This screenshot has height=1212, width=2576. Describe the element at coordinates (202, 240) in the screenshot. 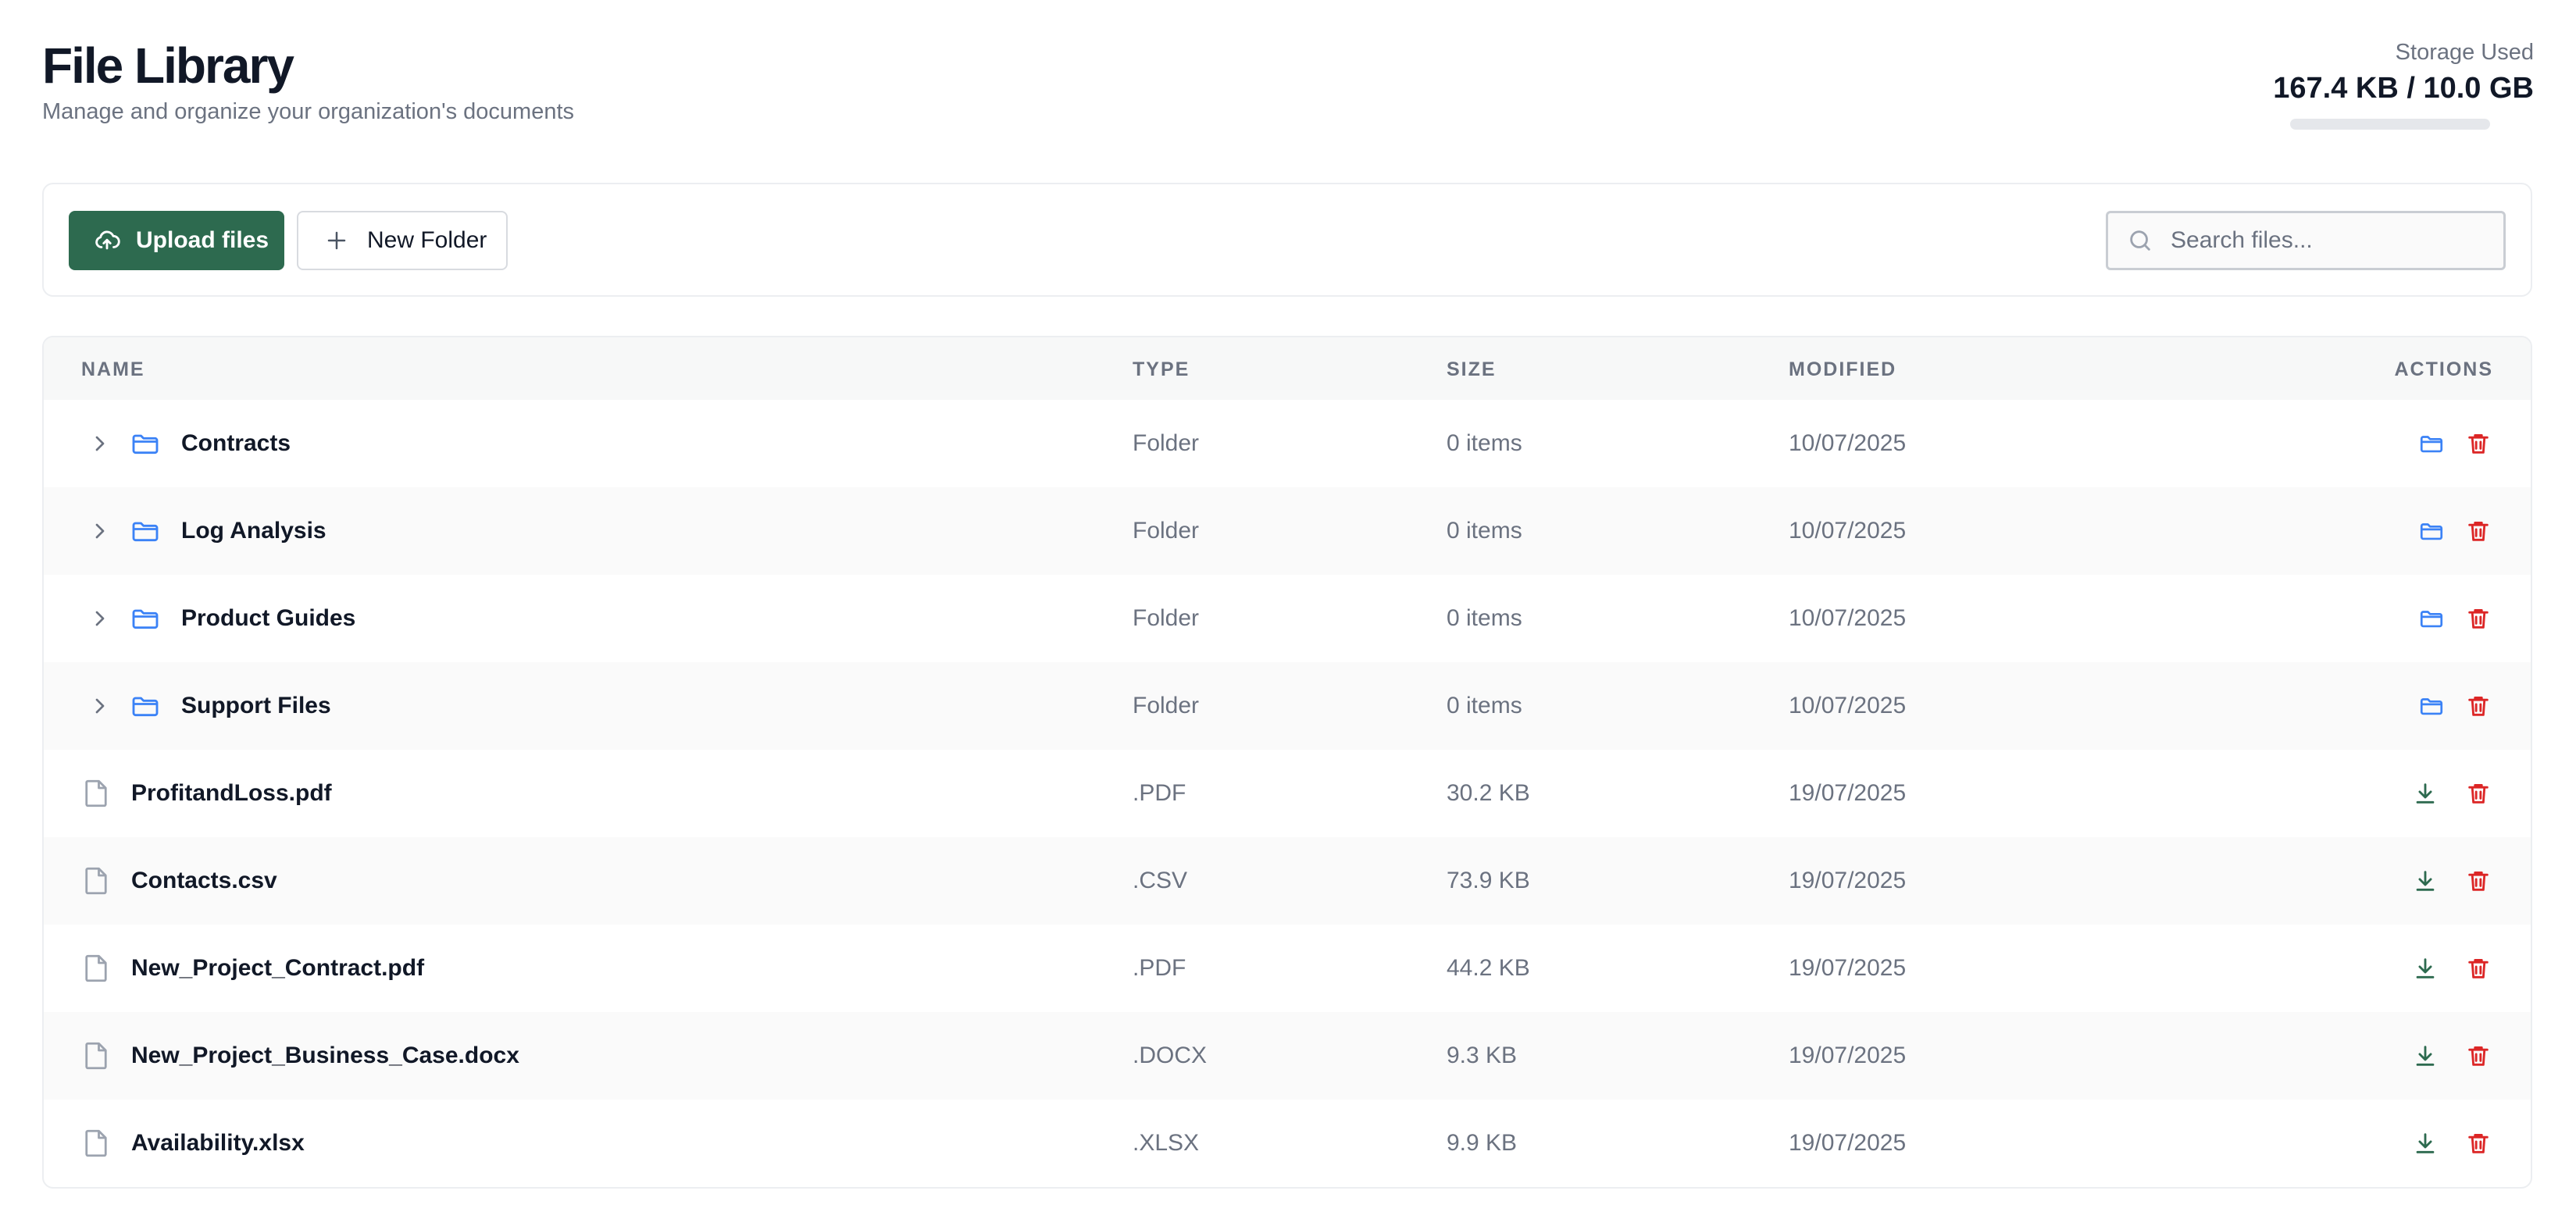

I see `upload-files-label: Upload files` at that location.